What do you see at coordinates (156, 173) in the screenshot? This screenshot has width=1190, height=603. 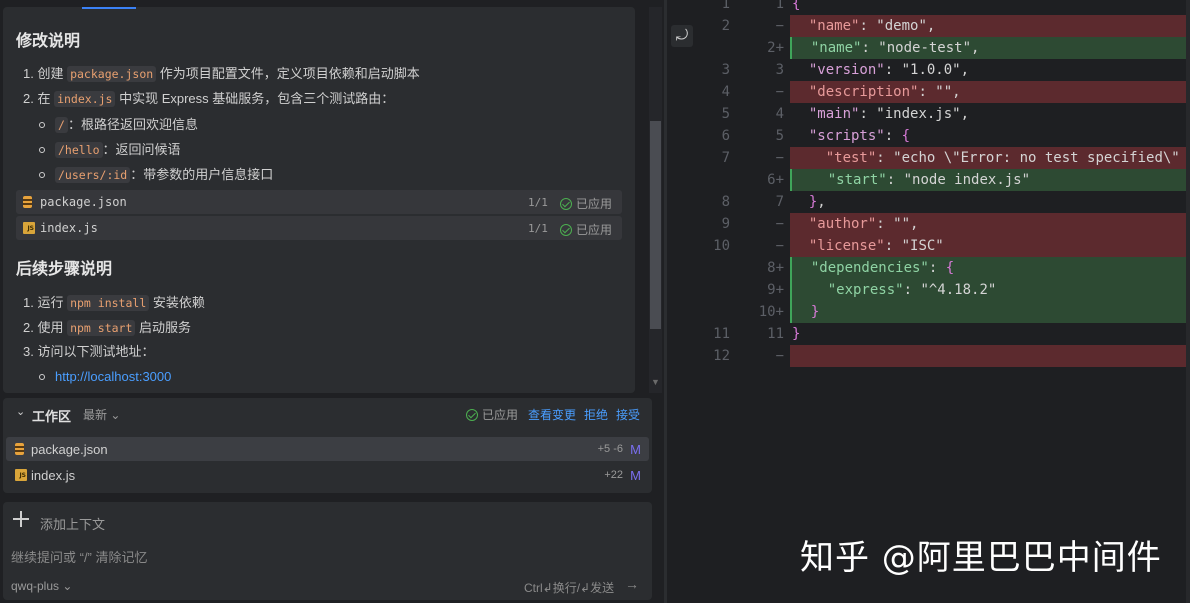 I see `route-item: /users/:id ：带参数的用户信息接口` at bounding box center [156, 173].